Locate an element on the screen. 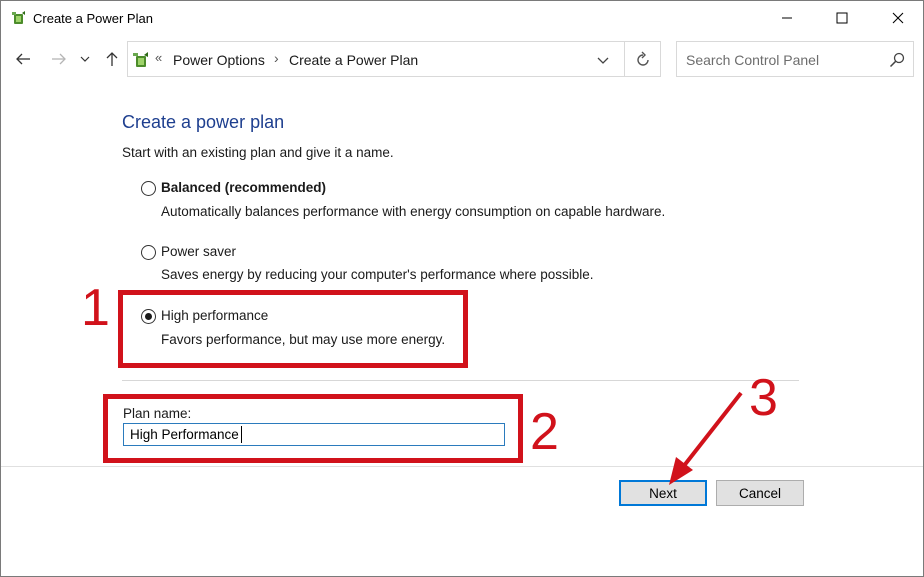 Image resolution: width=924 pixels, height=577 pixels. address-bar: « Power Options › Create a Power Plan is located at coordinates (394, 59).